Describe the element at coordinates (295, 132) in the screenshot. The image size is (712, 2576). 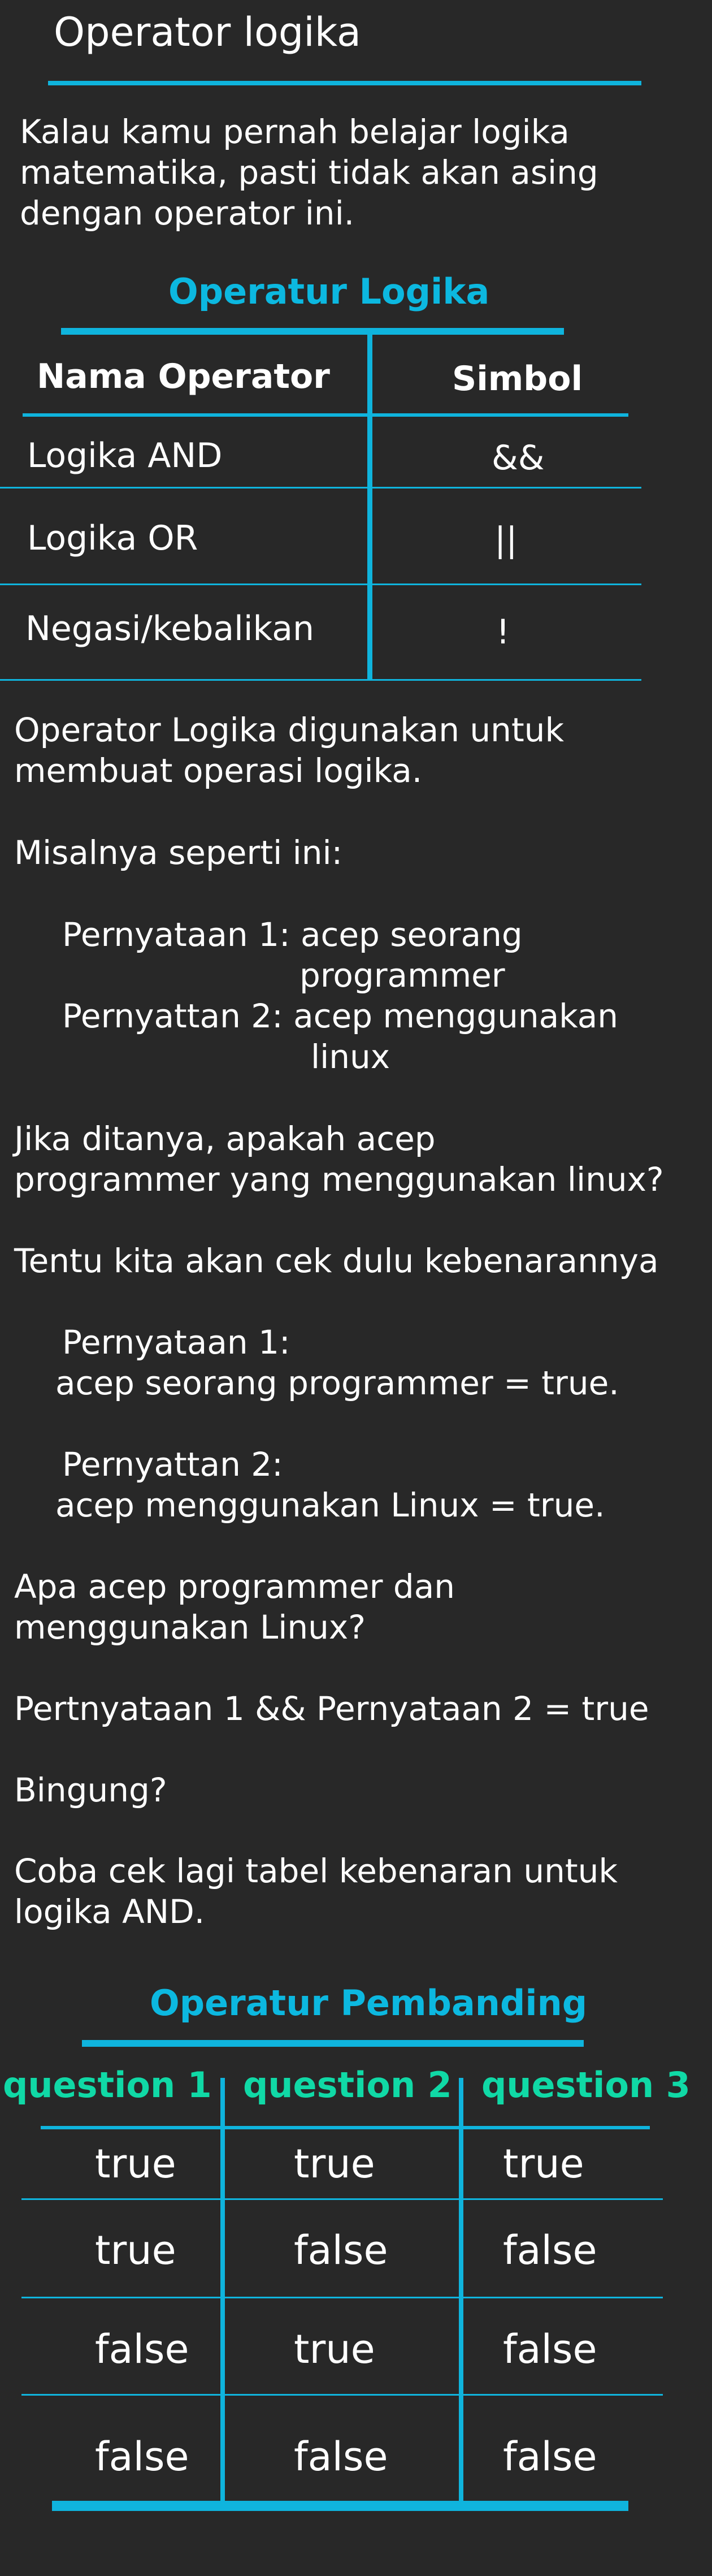
I see `intro-line-1: Kalau kamu pernah belajar logika` at that location.